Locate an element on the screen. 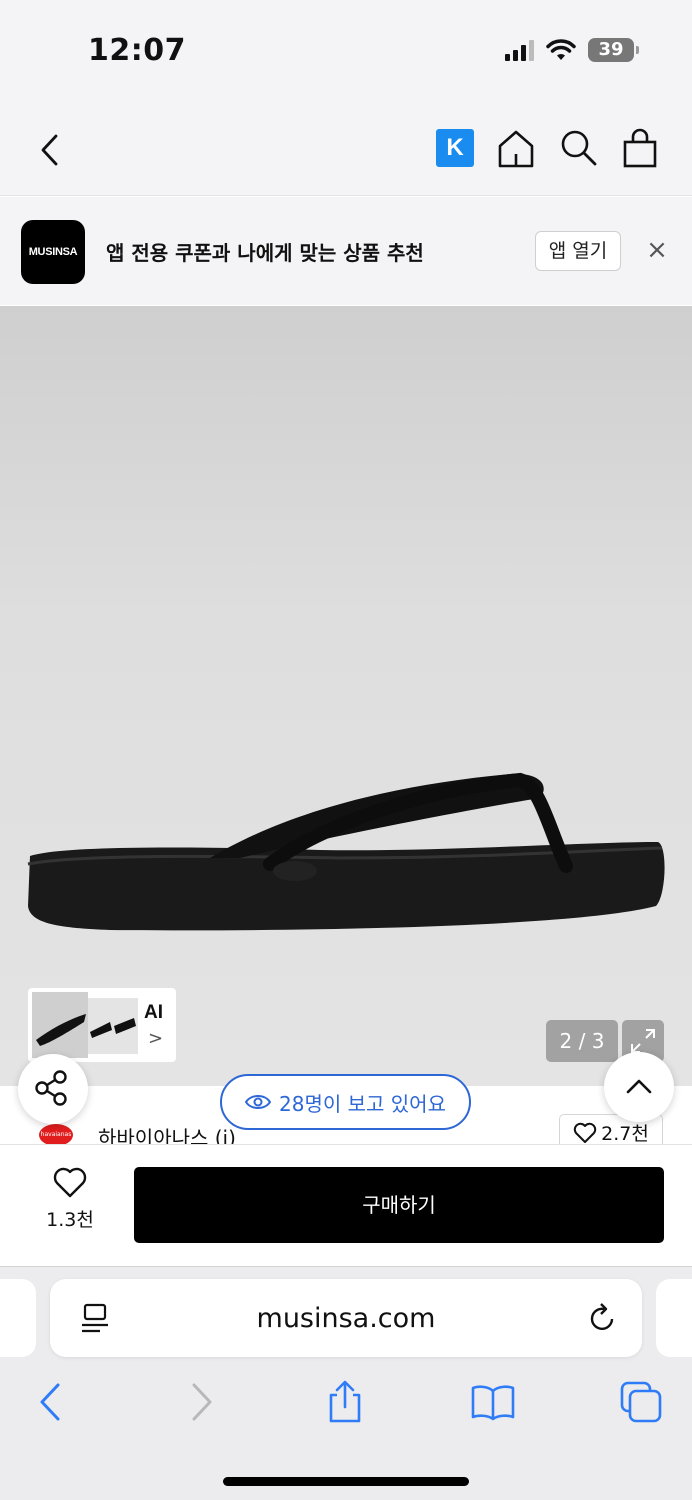  nav-actions: K is located at coordinates (548, 148).